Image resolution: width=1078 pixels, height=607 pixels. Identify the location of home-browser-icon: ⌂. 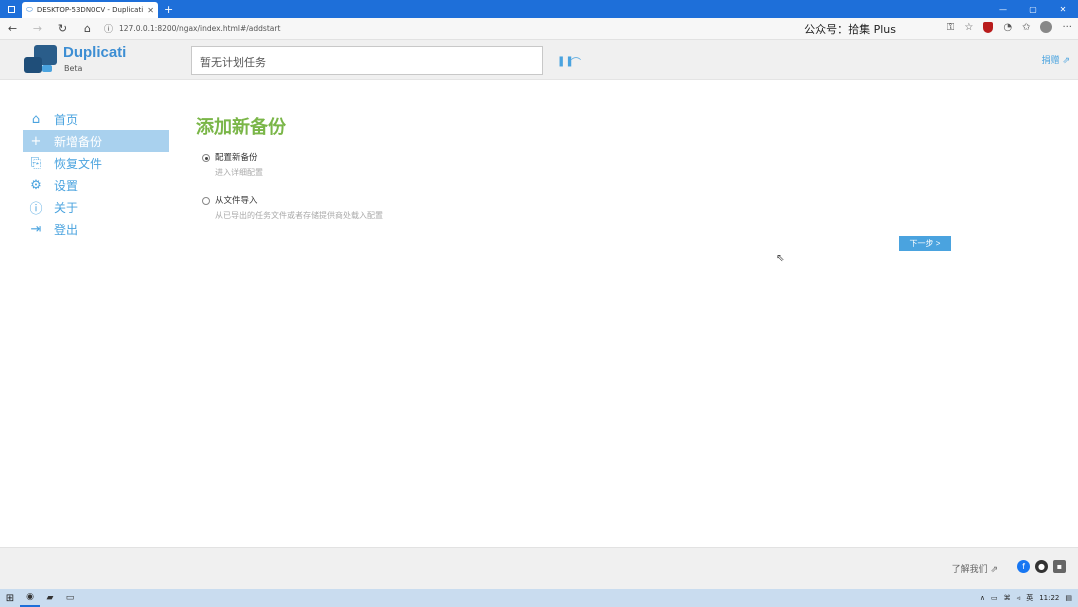
(87, 28).